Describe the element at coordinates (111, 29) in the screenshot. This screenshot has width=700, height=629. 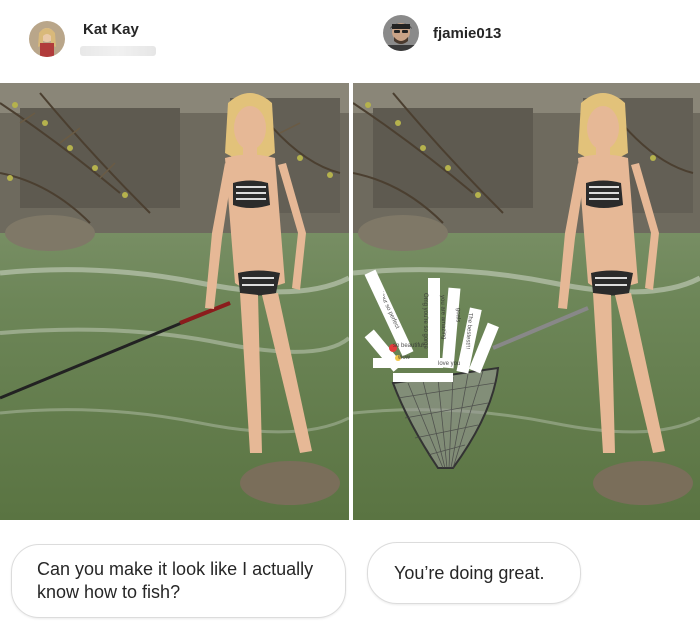
I see `left-username: Kat Kay` at that location.